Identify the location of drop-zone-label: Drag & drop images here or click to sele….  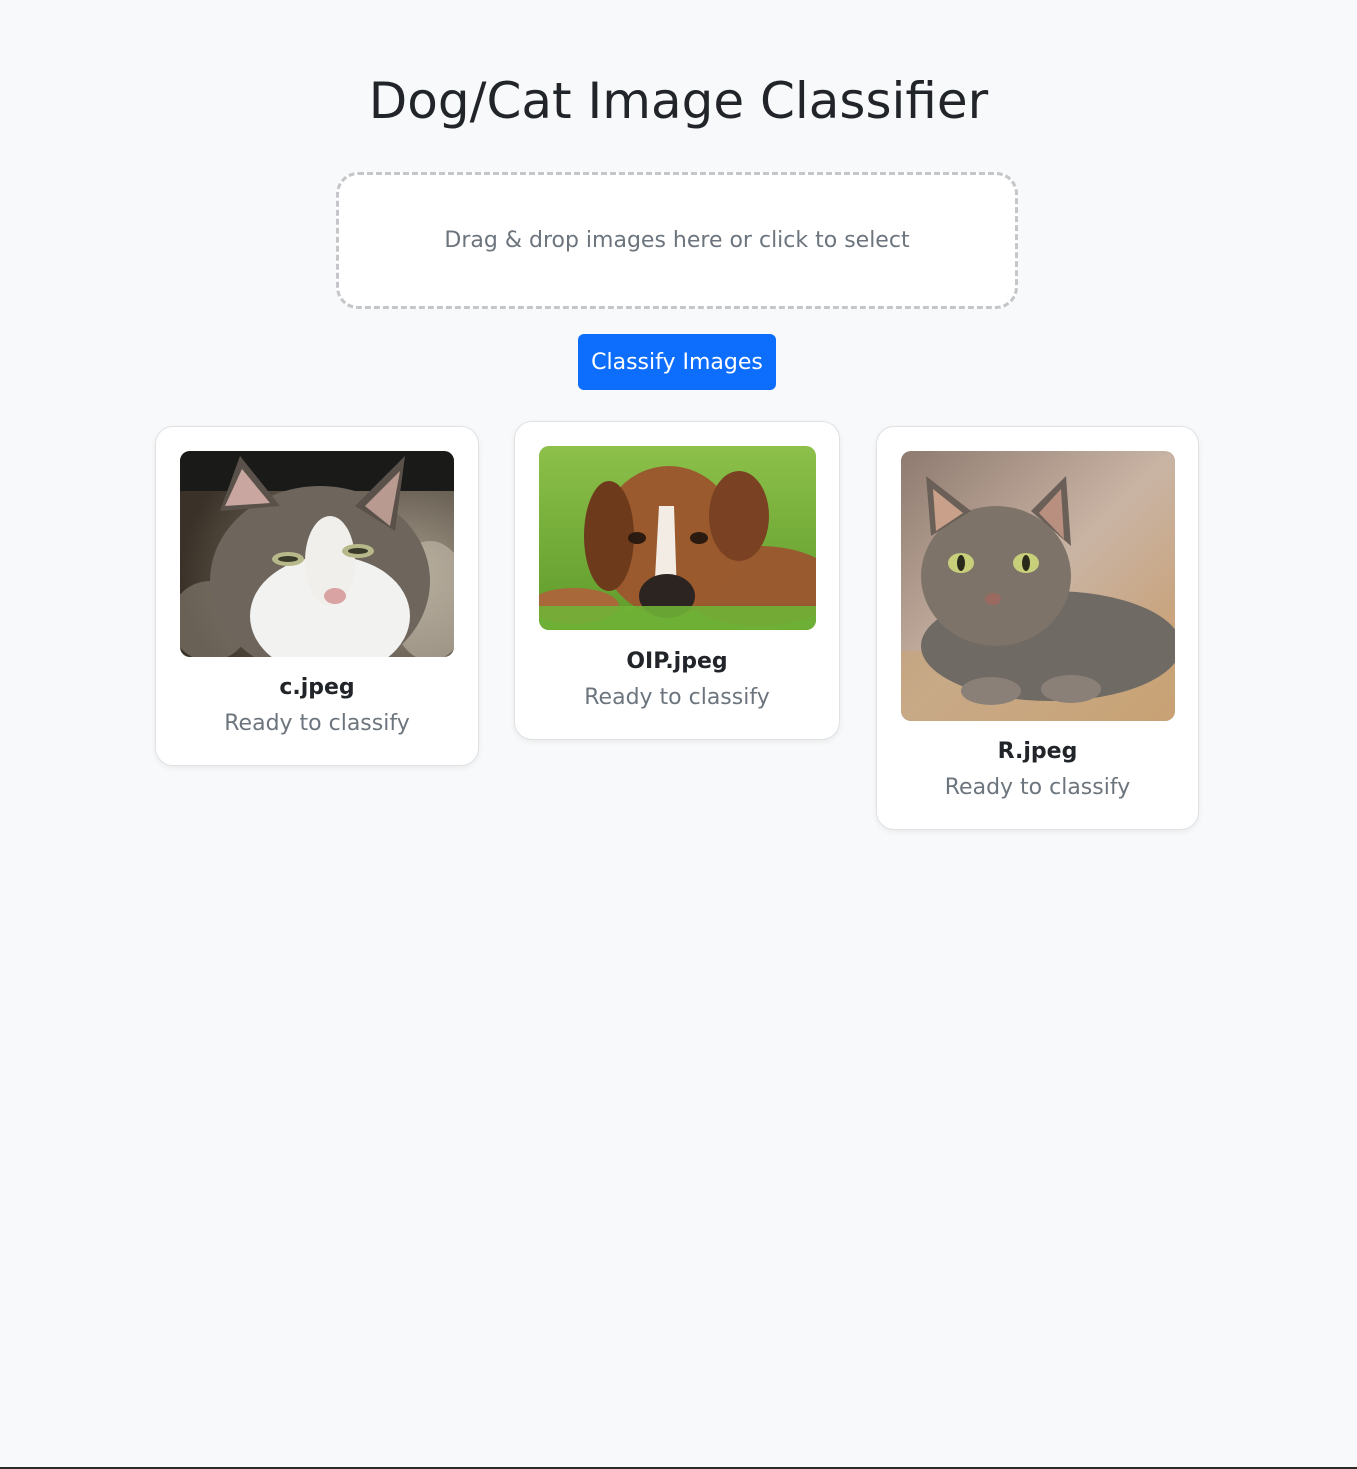
(677, 240).